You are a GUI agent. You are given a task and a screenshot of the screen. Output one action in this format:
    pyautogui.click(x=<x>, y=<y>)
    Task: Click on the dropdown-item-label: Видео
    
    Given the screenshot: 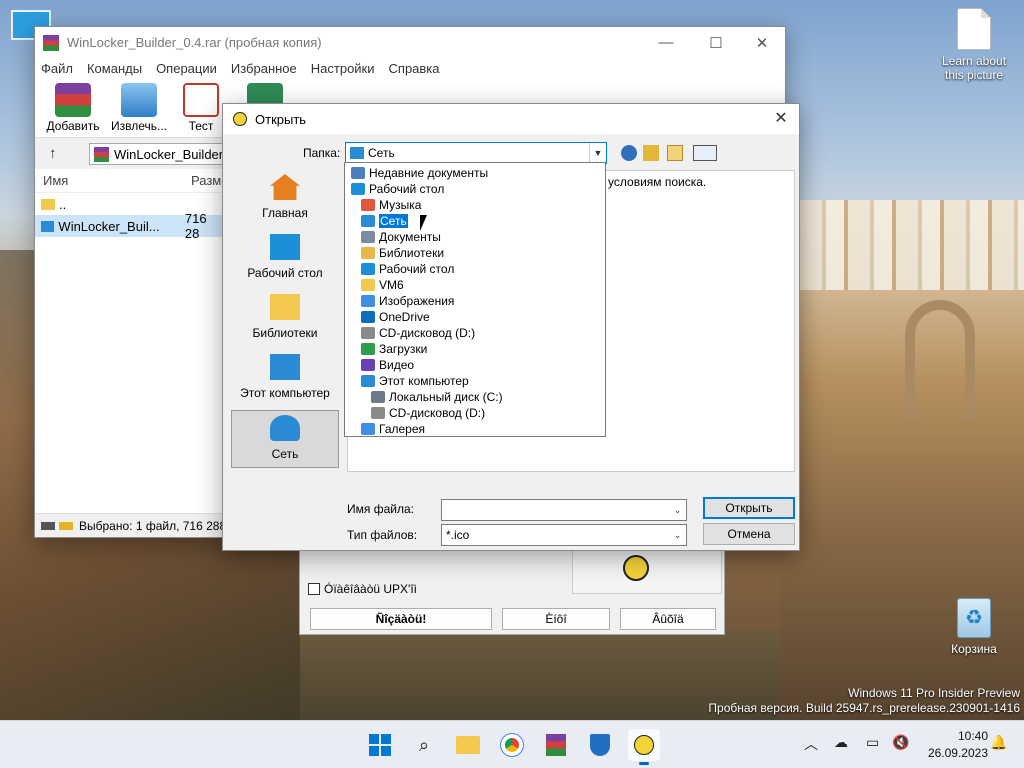 What is the action you would take?
    pyautogui.click(x=397, y=365)
    